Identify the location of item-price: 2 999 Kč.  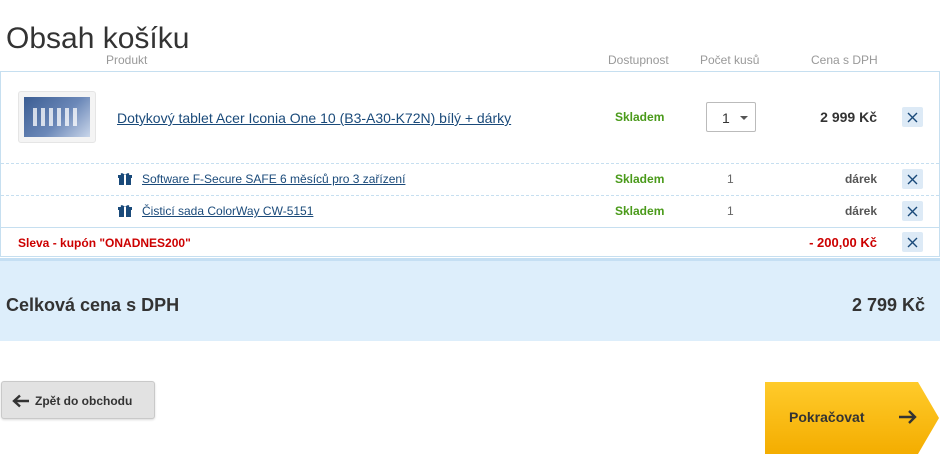
(848, 117).